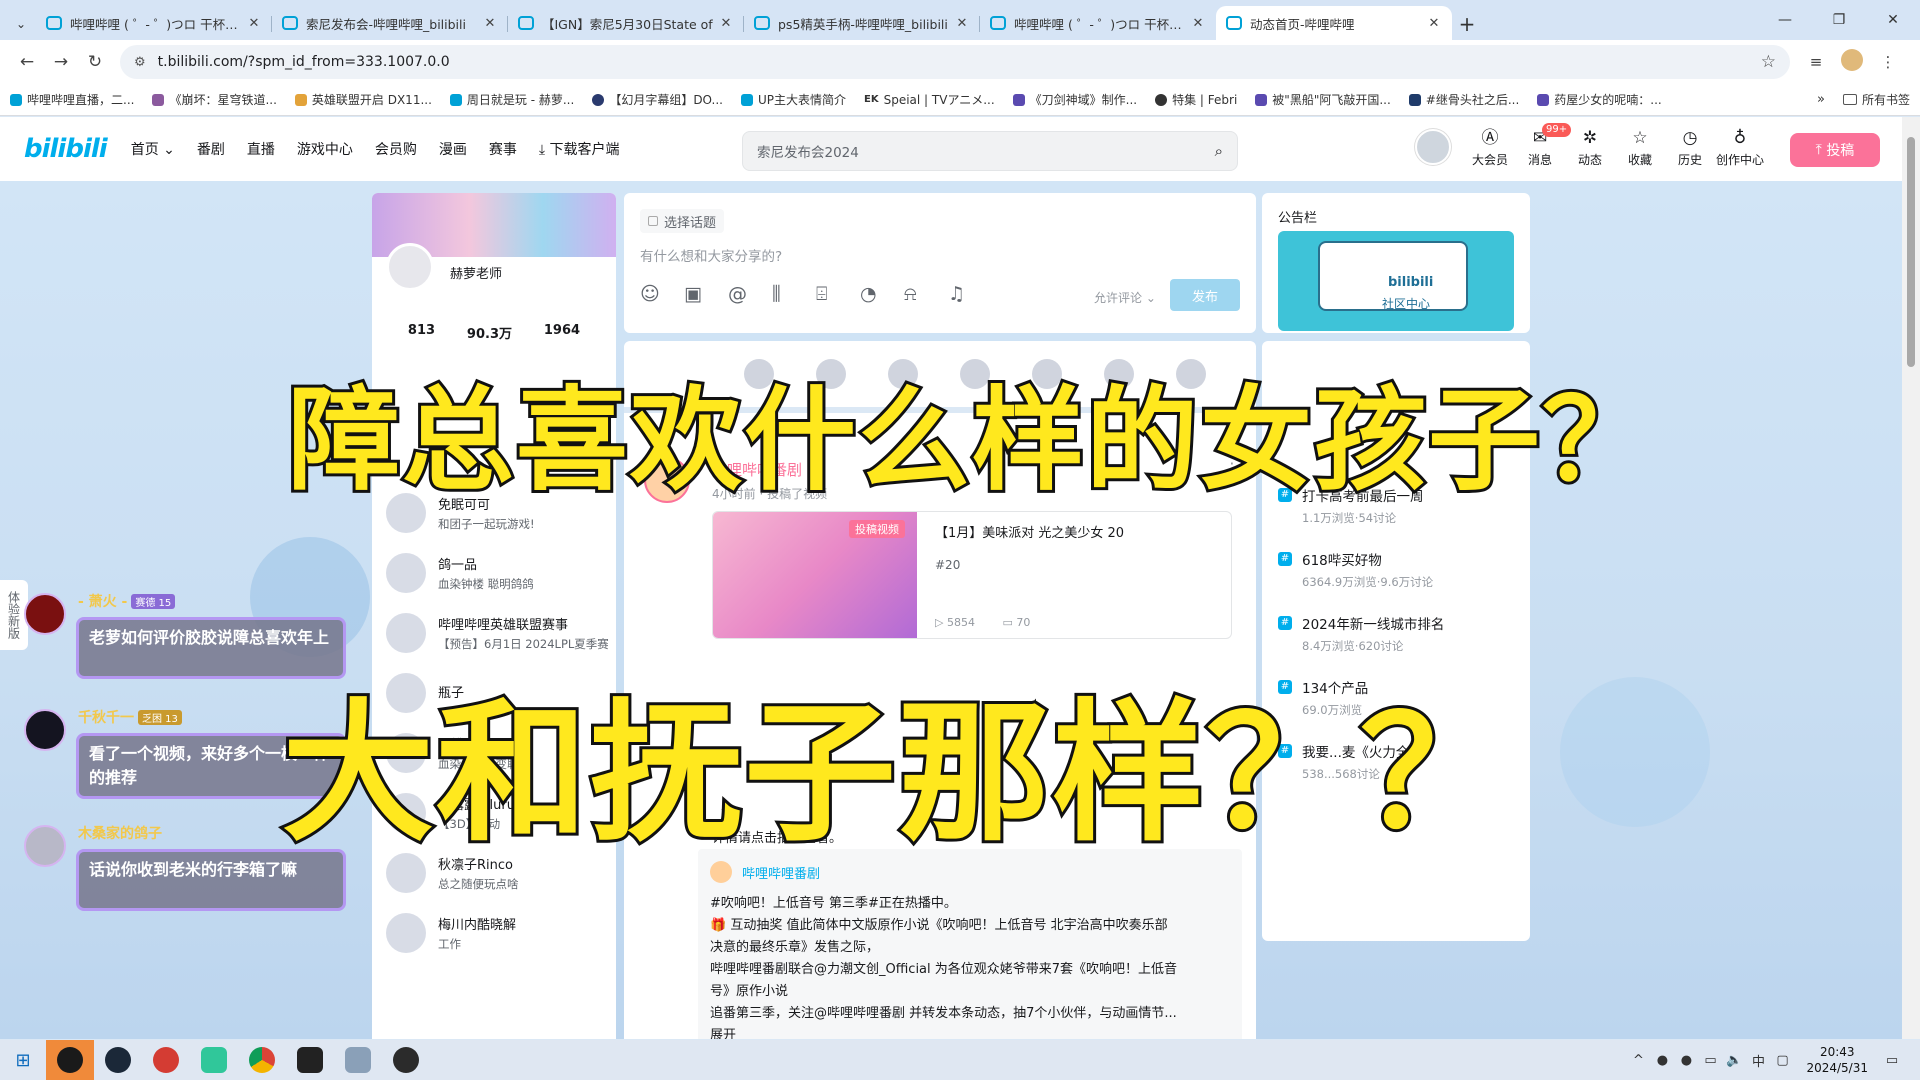  What do you see at coordinates (23, 1060) in the screenshot?
I see `windows-start-icon: ⊞` at bounding box center [23, 1060].